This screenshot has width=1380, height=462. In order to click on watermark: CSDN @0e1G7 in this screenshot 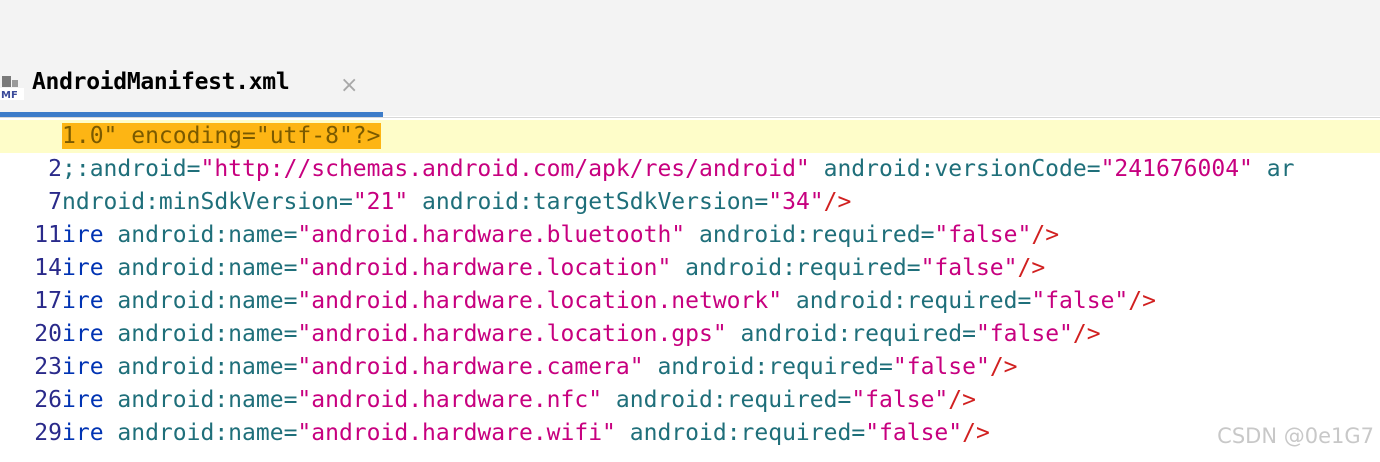, I will do `click(1295, 436)`.